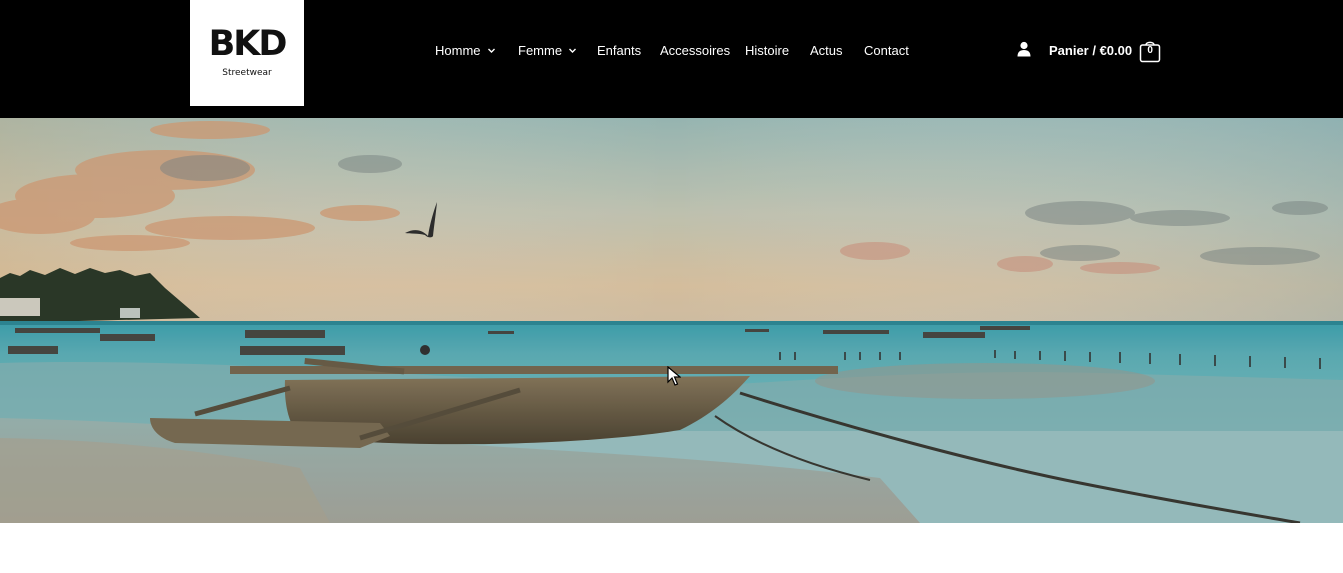 Image resolution: width=1343 pixels, height=573 pixels. I want to click on cart-total: Panier / €0.00, so click(1091, 50).